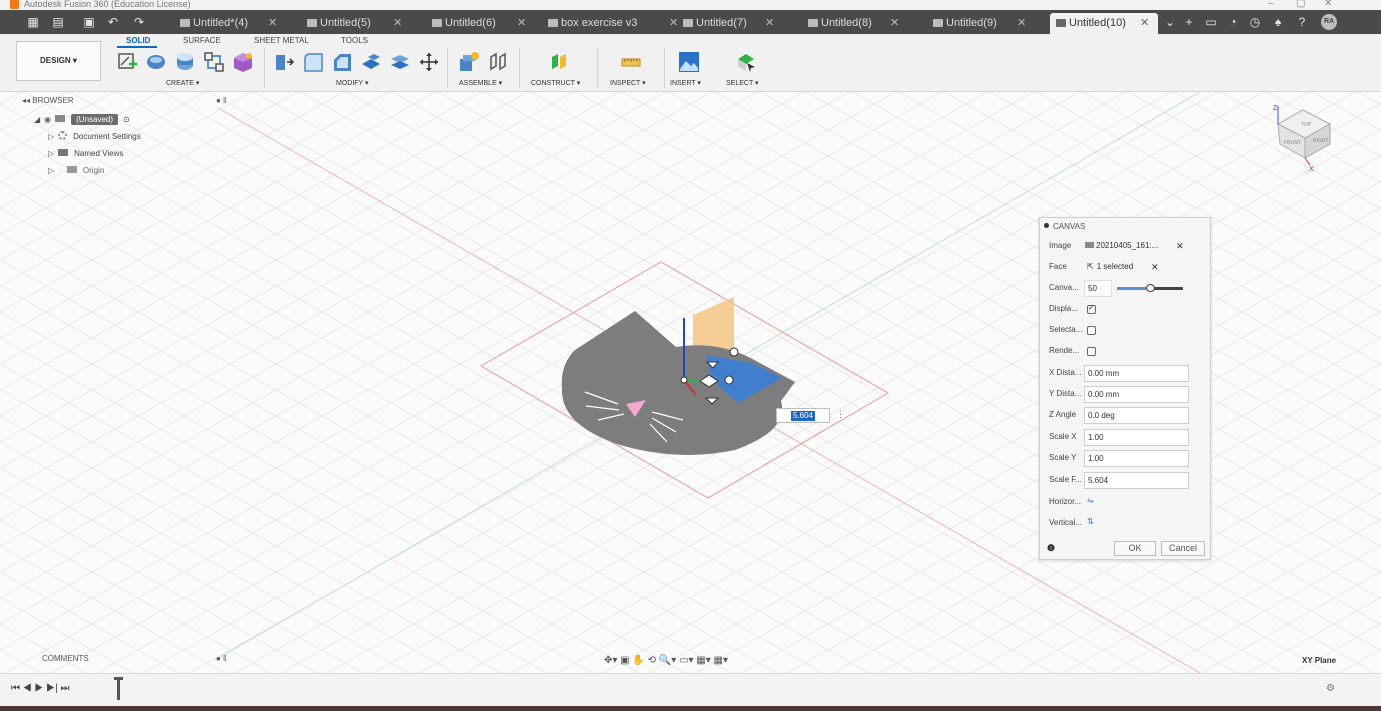  I want to click on history-icon: ◷, so click(1255, 22).